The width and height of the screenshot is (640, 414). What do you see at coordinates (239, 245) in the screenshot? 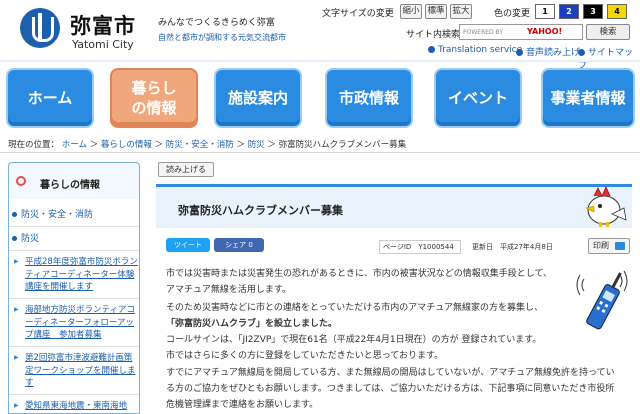
I see `facebook-share-button: シェア 0` at bounding box center [239, 245].